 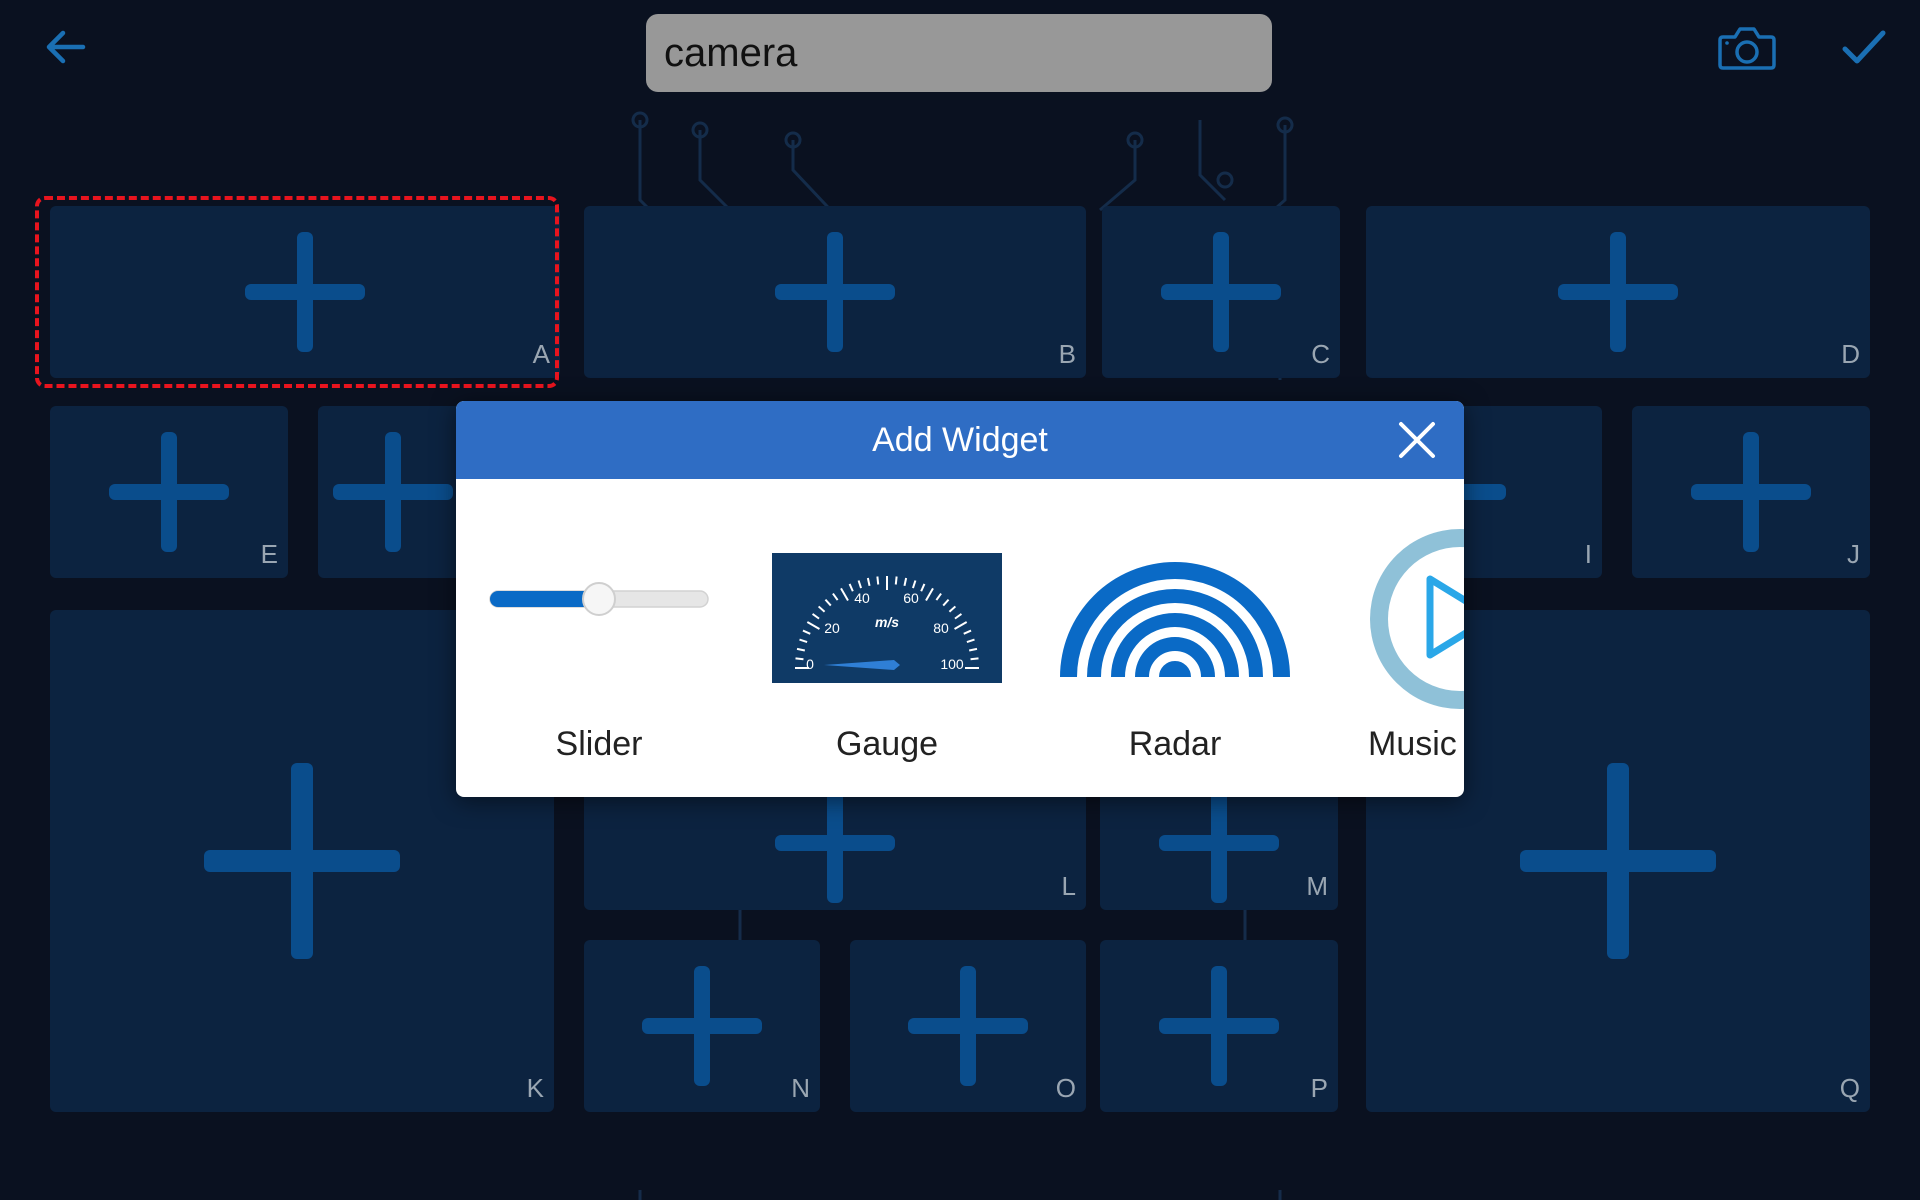 What do you see at coordinates (959, 53) in the screenshot?
I see `layout-name-input` at bounding box center [959, 53].